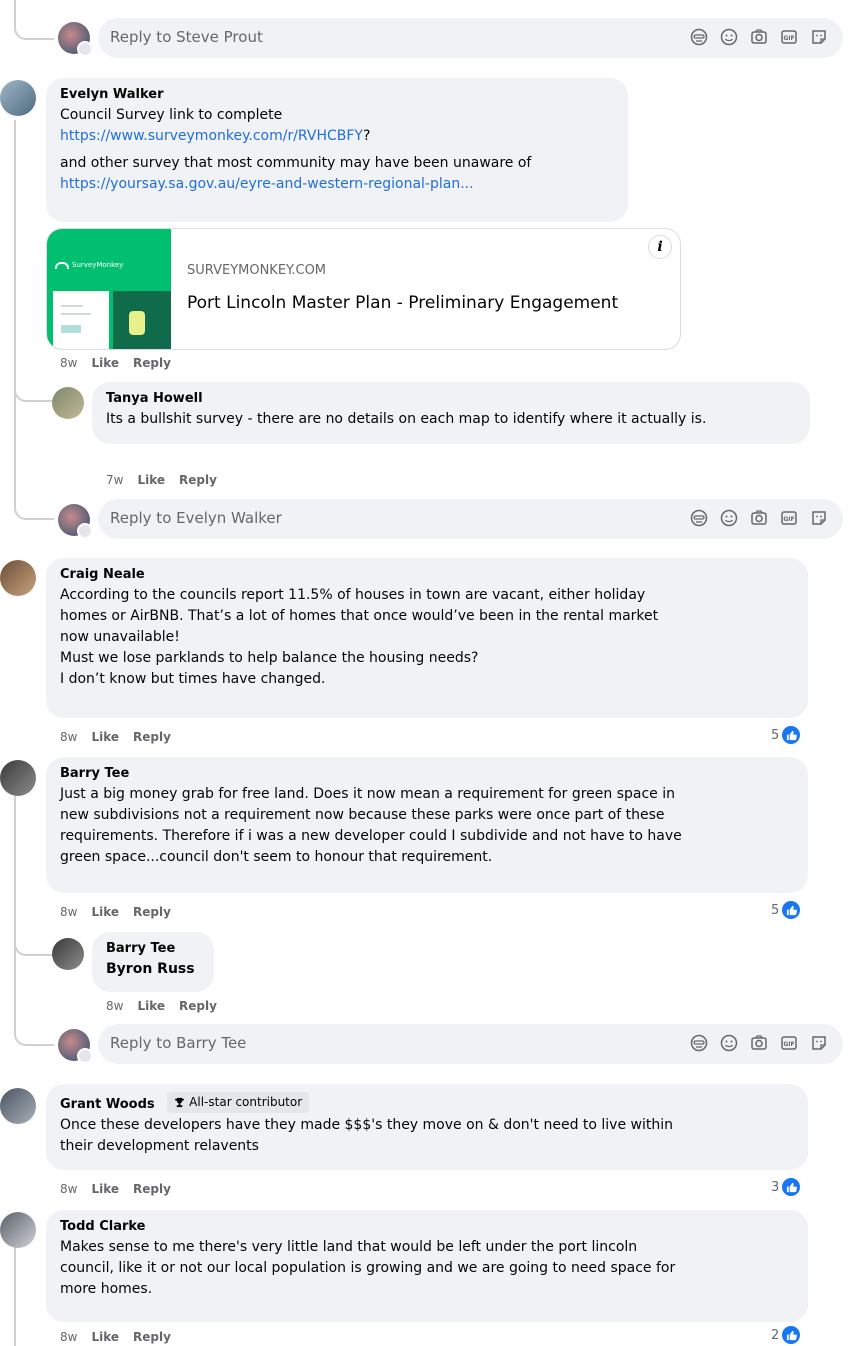 The width and height of the screenshot is (853, 1346). I want to click on link-suffix: ?, so click(366, 136).